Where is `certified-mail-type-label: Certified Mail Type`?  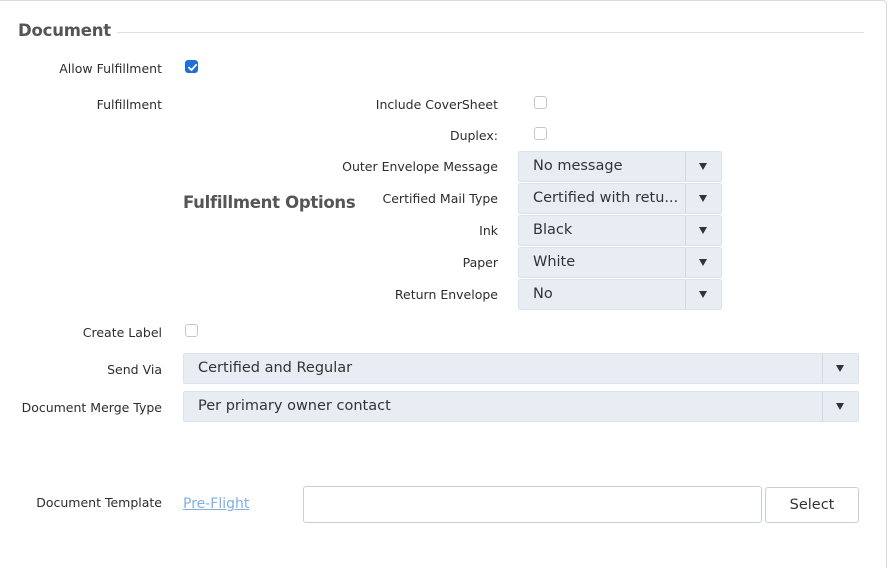
certified-mail-type-label: Certified Mail Type is located at coordinates (440, 198).